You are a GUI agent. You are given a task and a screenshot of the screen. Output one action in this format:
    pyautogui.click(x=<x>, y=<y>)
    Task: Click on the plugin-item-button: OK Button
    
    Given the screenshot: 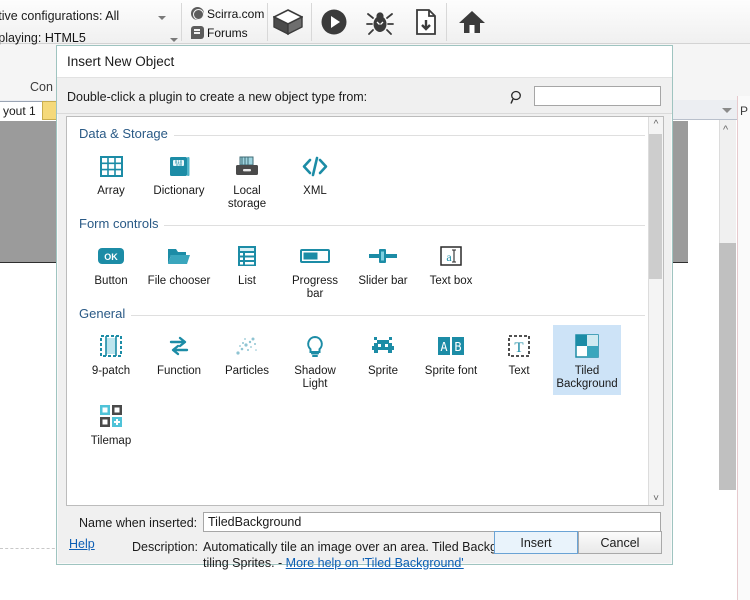 What is the action you would take?
    pyautogui.click(x=111, y=270)
    